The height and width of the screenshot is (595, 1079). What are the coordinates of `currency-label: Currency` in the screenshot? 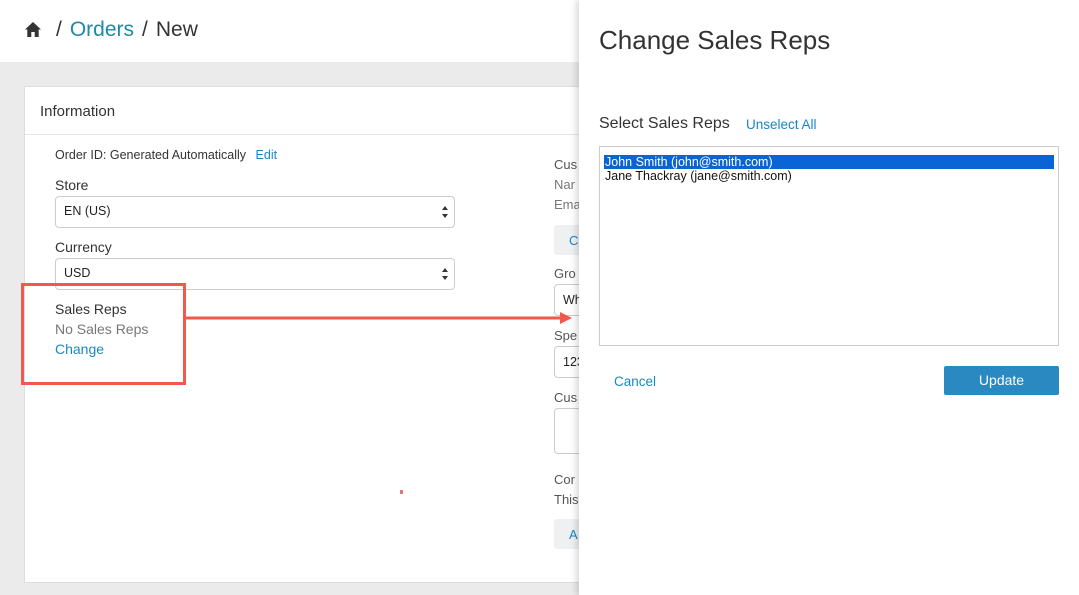 It's located at (83, 247).